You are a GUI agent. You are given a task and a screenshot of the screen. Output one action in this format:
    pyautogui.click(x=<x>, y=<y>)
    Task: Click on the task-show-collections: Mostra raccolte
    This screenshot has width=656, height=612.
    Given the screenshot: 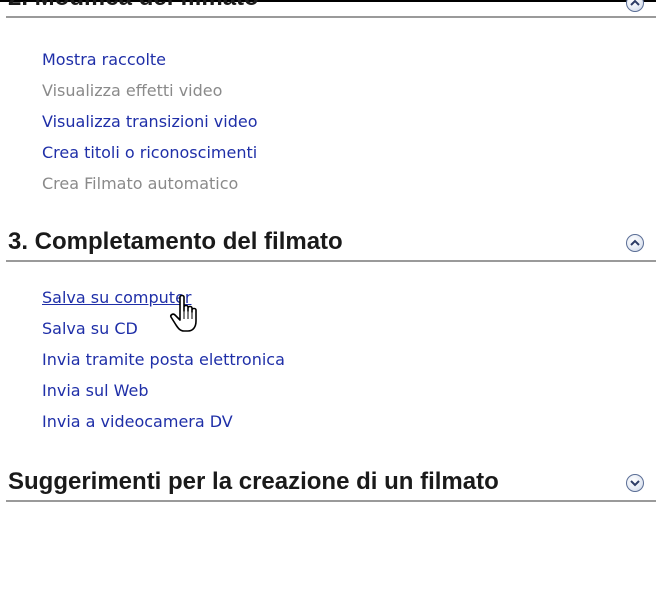 What is the action you would take?
    pyautogui.click(x=149, y=59)
    